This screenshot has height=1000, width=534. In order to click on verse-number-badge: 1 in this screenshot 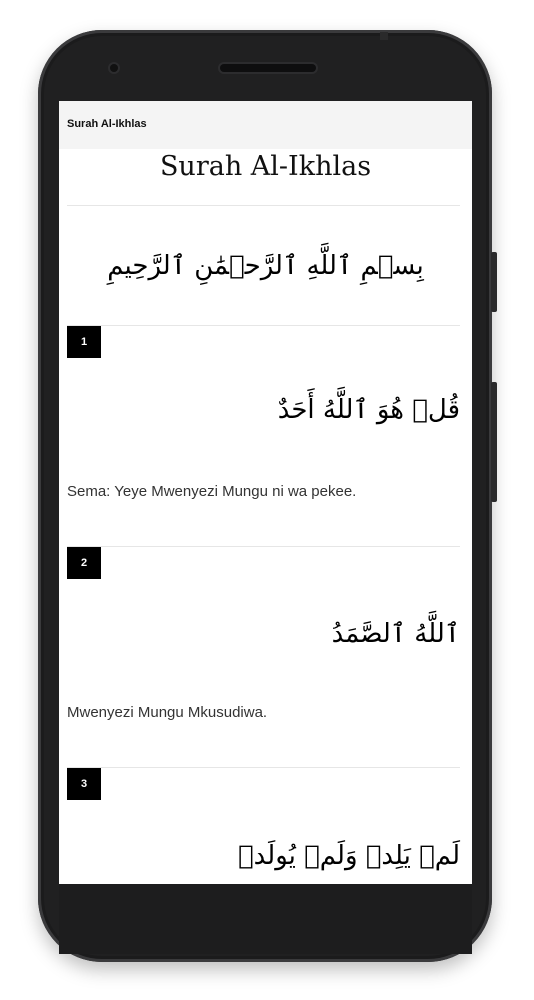, I will do `click(84, 342)`.